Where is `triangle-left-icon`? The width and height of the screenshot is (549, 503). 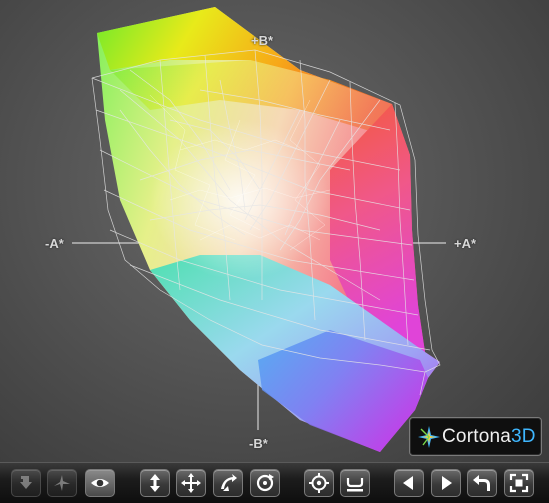
triangle-left-icon is located at coordinates (408, 483).